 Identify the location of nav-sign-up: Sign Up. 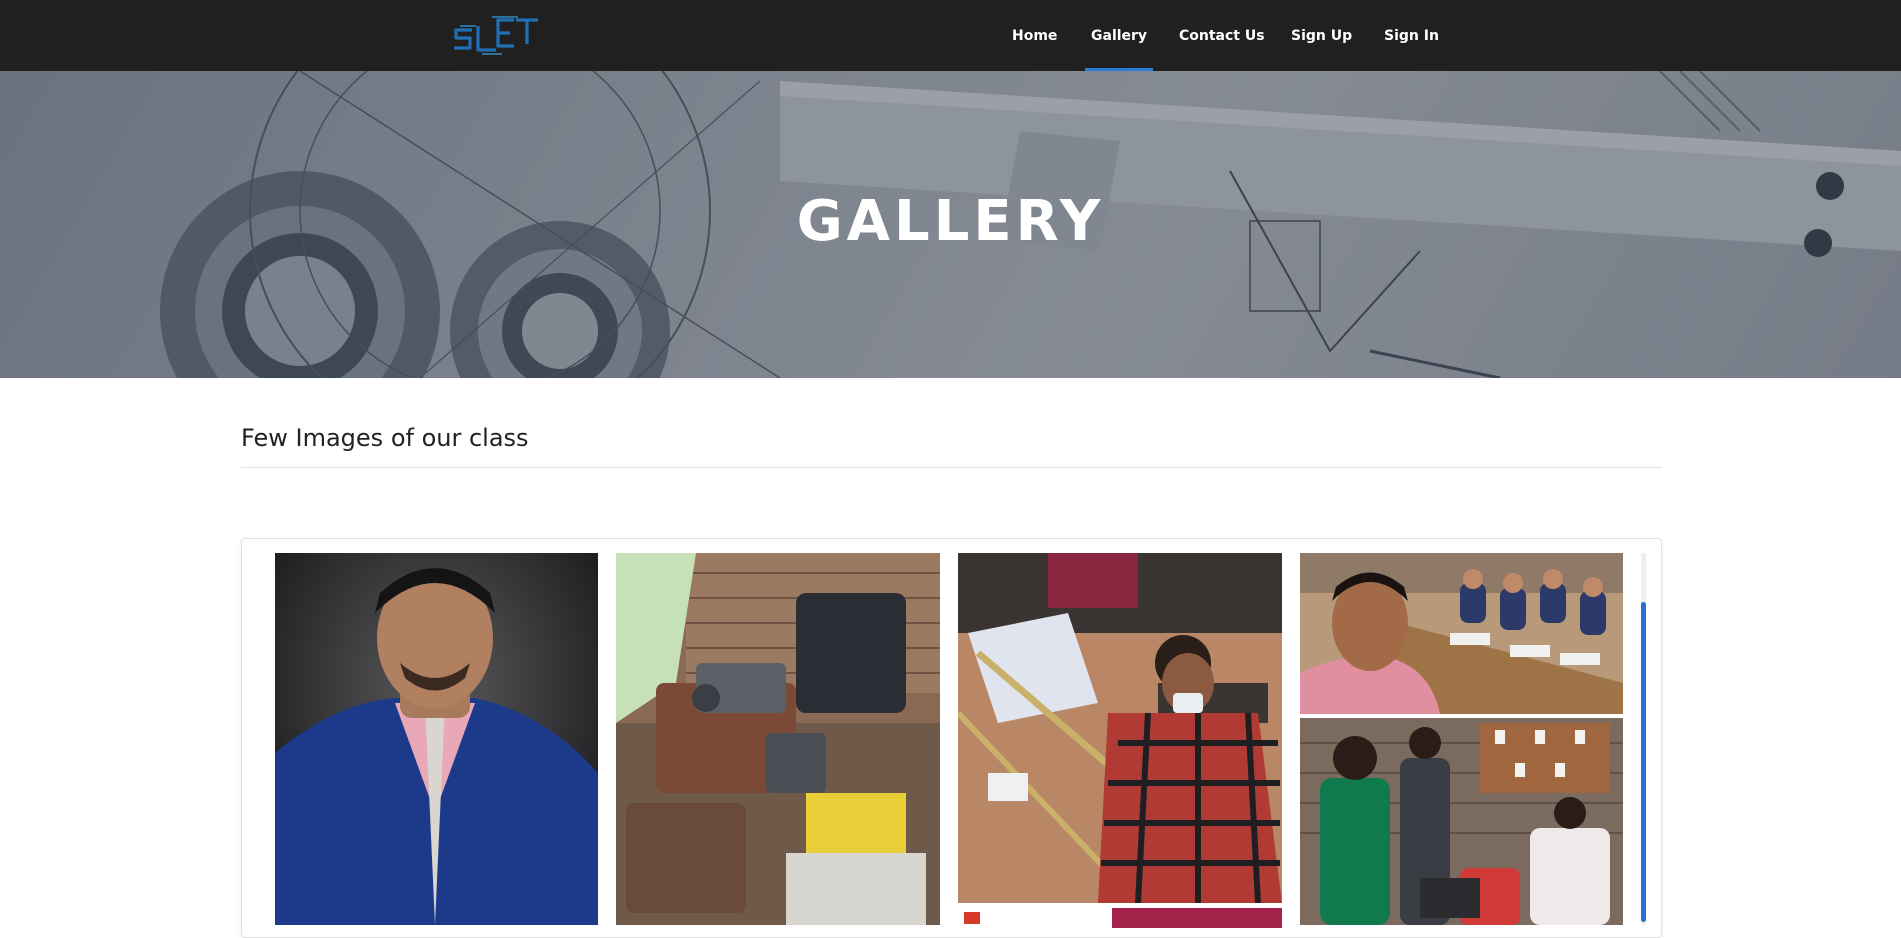
(1321, 35).